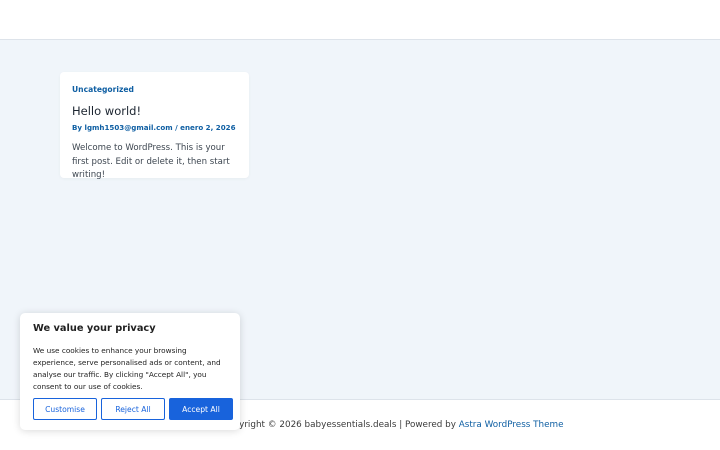 The height and width of the screenshot is (450, 720). I want to click on post-meta: By lgmh1503@gmail.com / enero 2, 2026, so click(154, 128).